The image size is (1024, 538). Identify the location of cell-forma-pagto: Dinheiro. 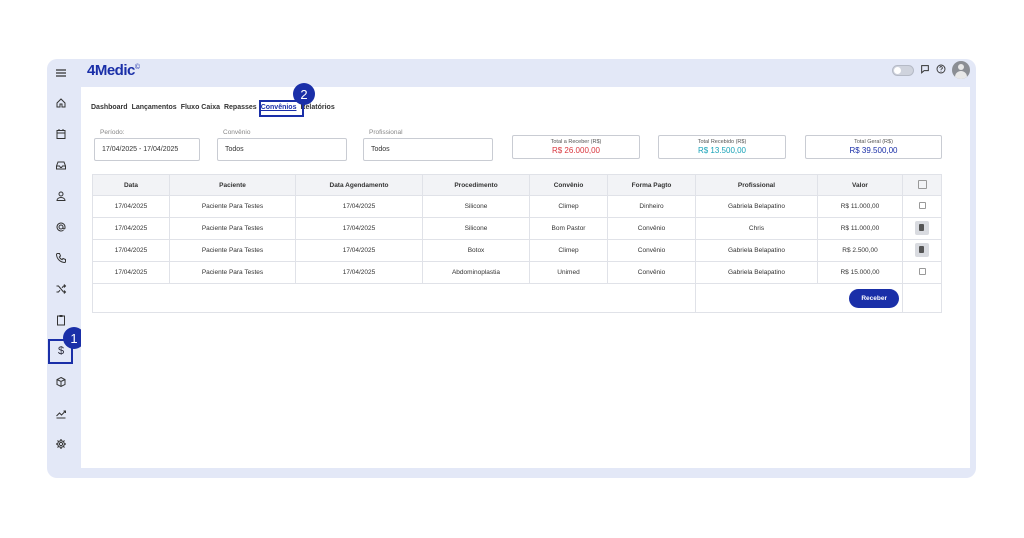
(651, 206).